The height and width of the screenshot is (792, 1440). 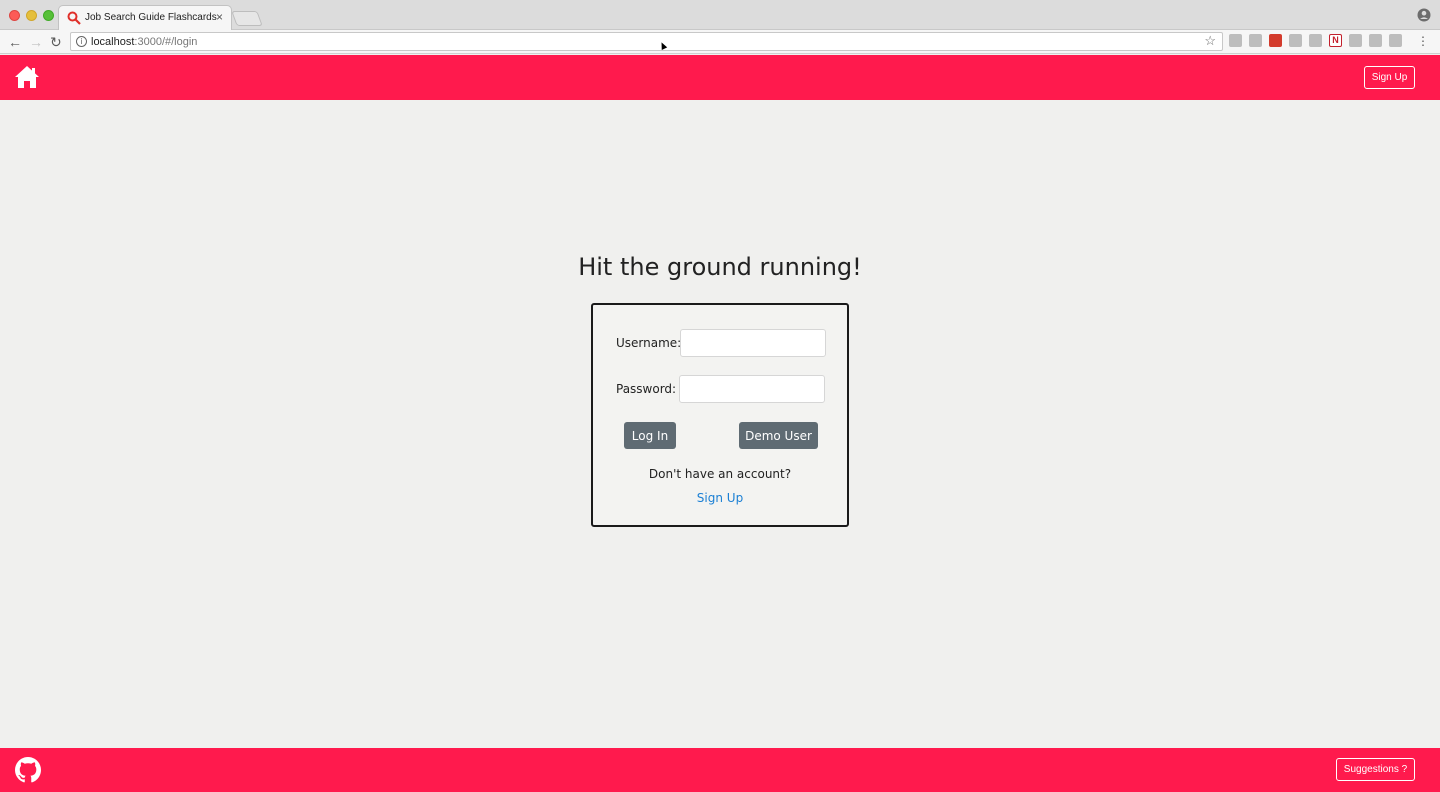 I want to click on tab-close-icon: ×, so click(x=219, y=17).